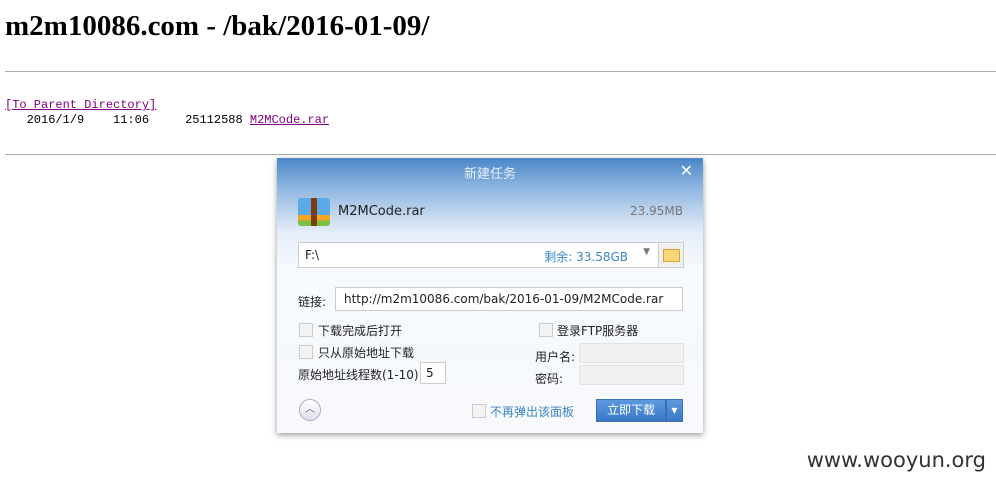 The image size is (996, 486). I want to click on file-link: M2MCode.rar, so click(289, 120).